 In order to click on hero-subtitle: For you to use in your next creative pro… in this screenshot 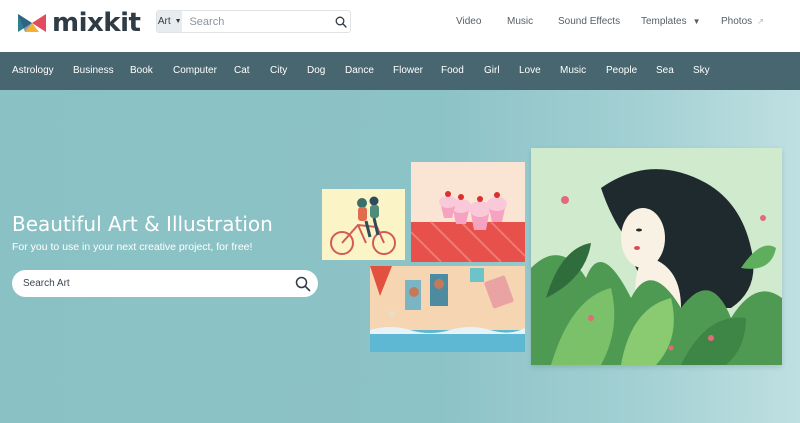, I will do `click(132, 247)`.